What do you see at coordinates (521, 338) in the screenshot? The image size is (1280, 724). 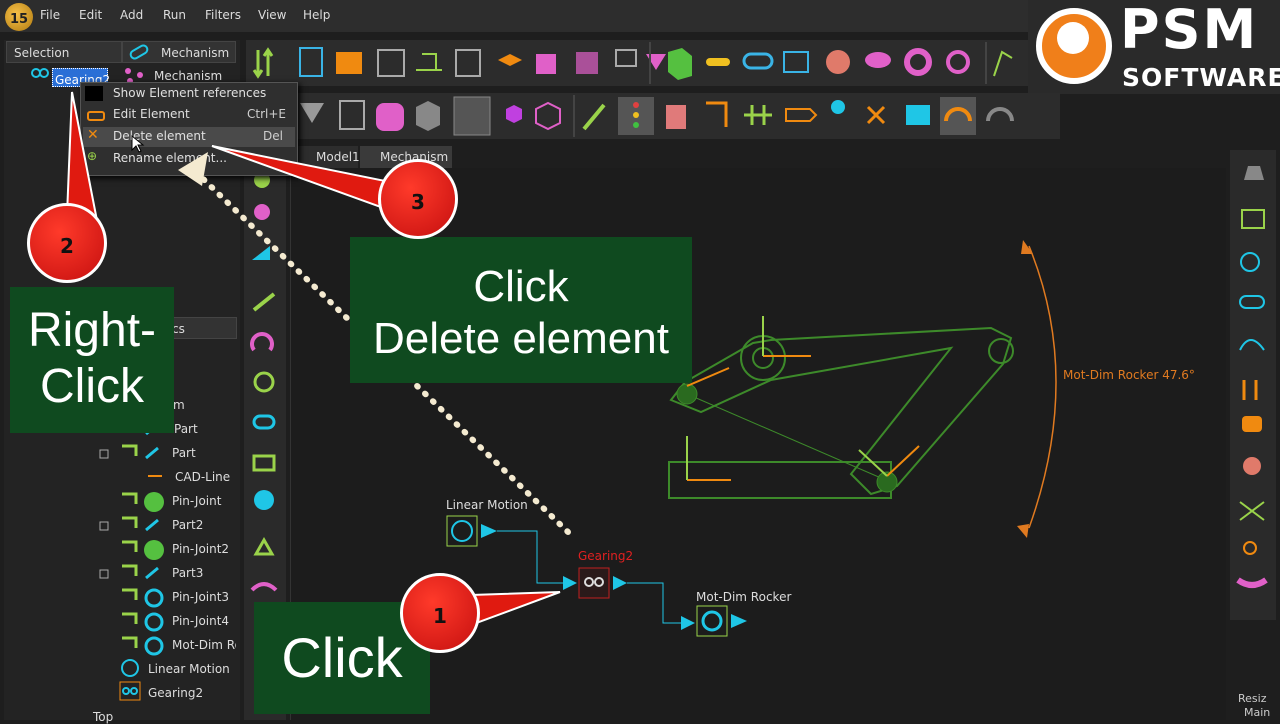 I see `callout3-line2: Delete element` at bounding box center [521, 338].